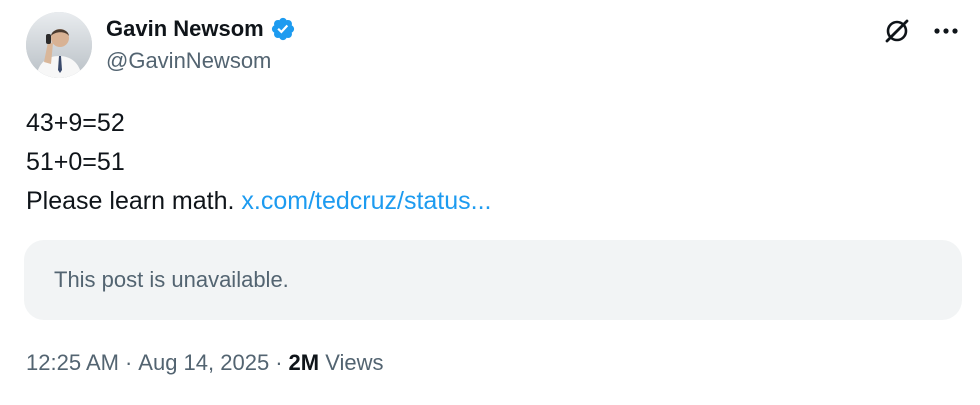  I want to click on tweet-text-line: 43+9=52, so click(75, 123).